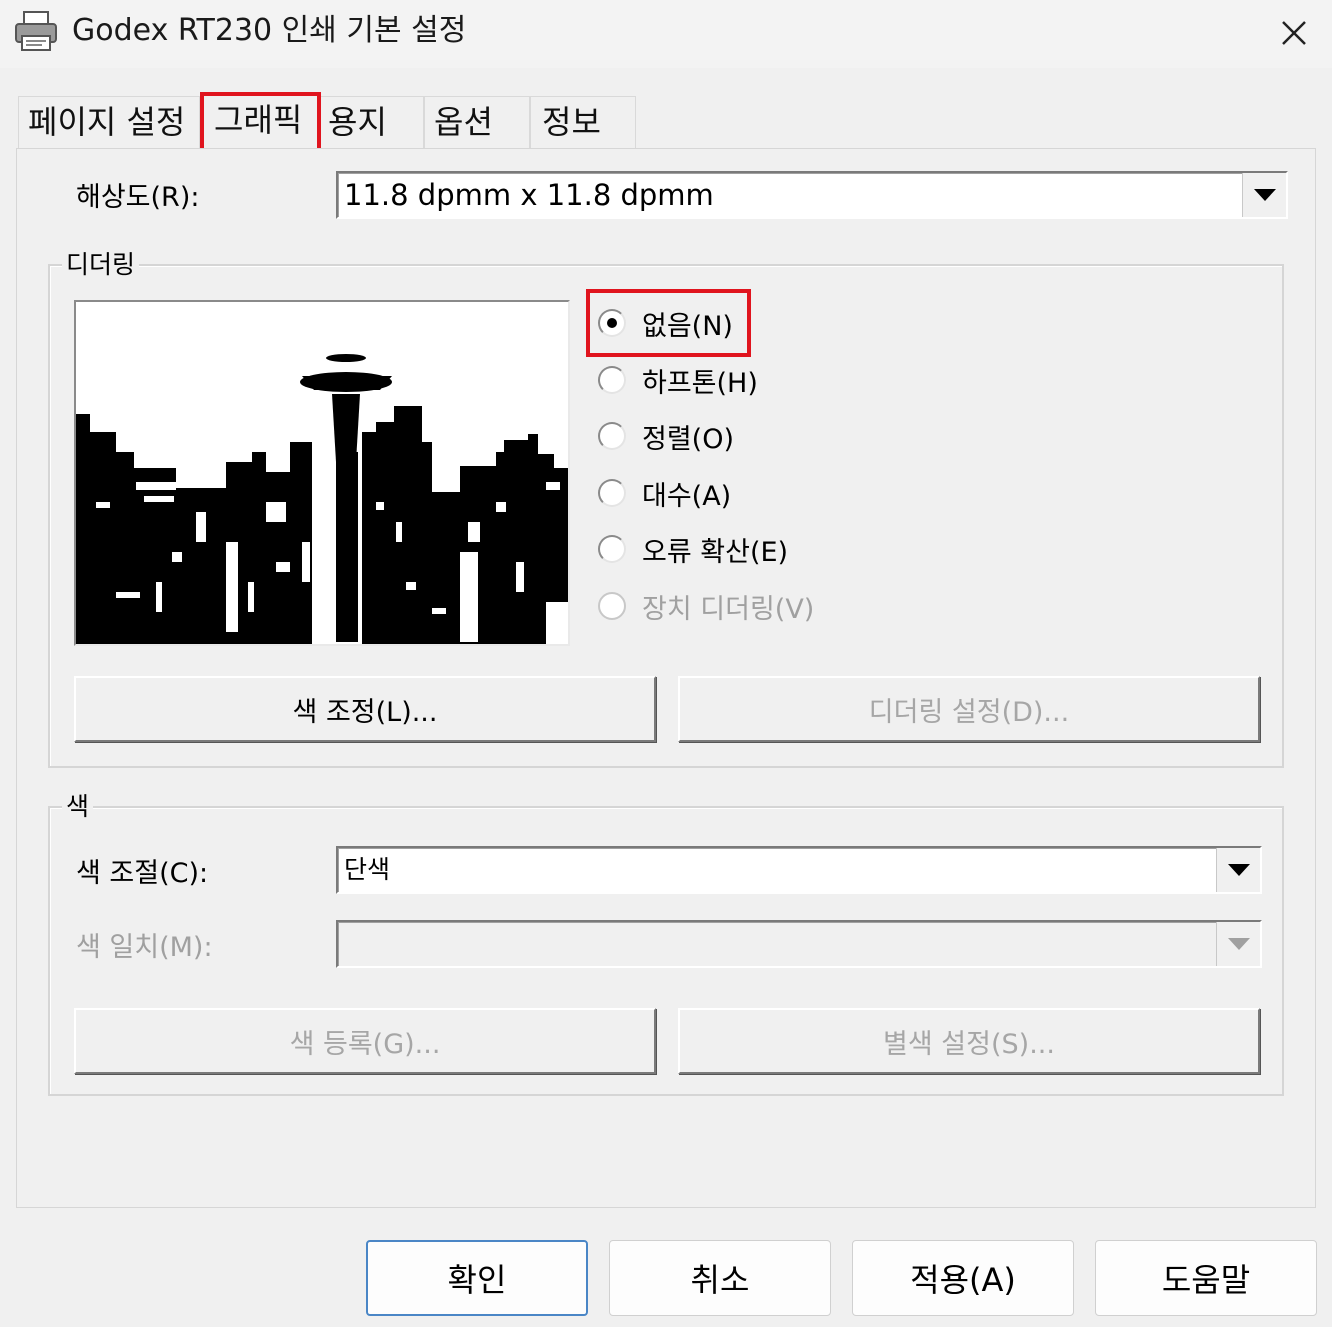 The image size is (1332, 1327). What do you see at coordinates (963, 1278) in the screenshot?
I see `apply-button: 적용(A)` at bounding box center [963, 1278].